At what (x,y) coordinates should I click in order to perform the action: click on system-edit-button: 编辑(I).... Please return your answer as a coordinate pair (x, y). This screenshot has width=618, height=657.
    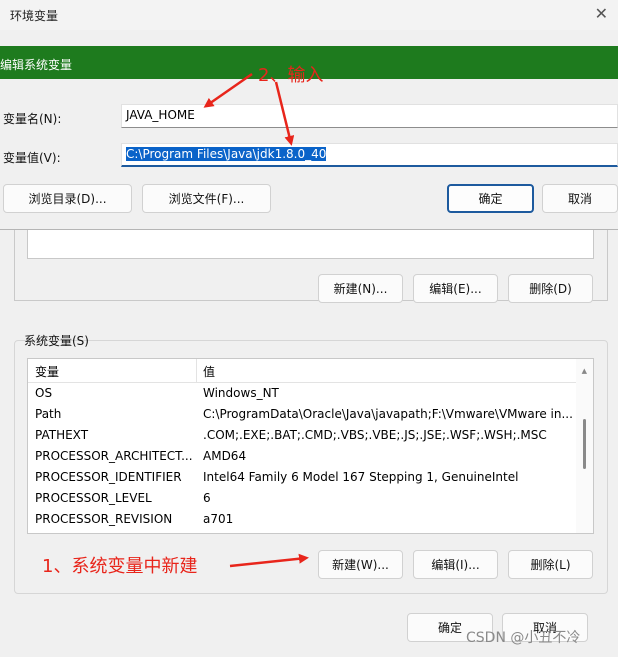
    Looking at the image, I should click on (455, 564).